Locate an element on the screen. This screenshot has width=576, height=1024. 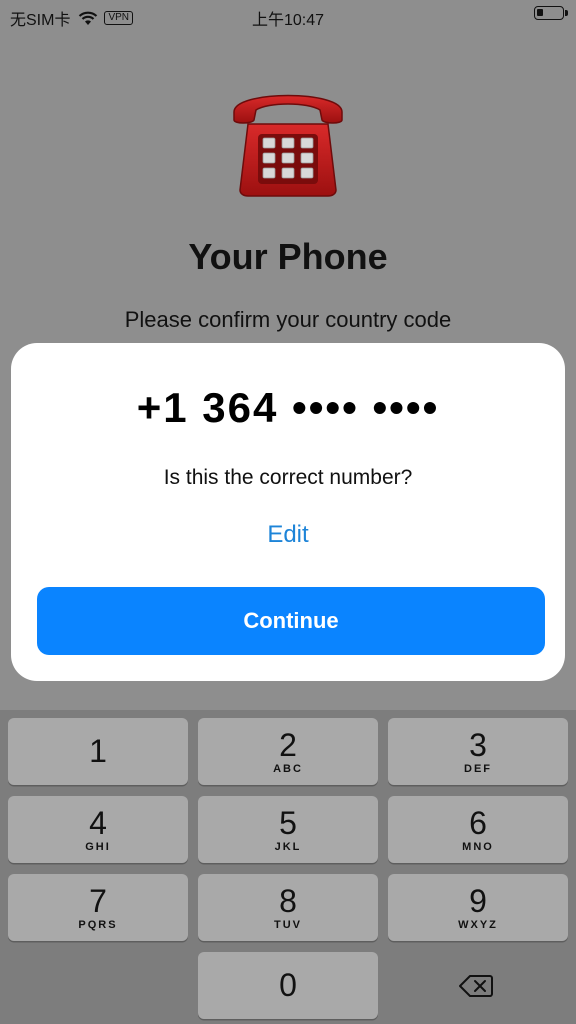
key-4: 4 GHI is located at coordinates (98, 829).